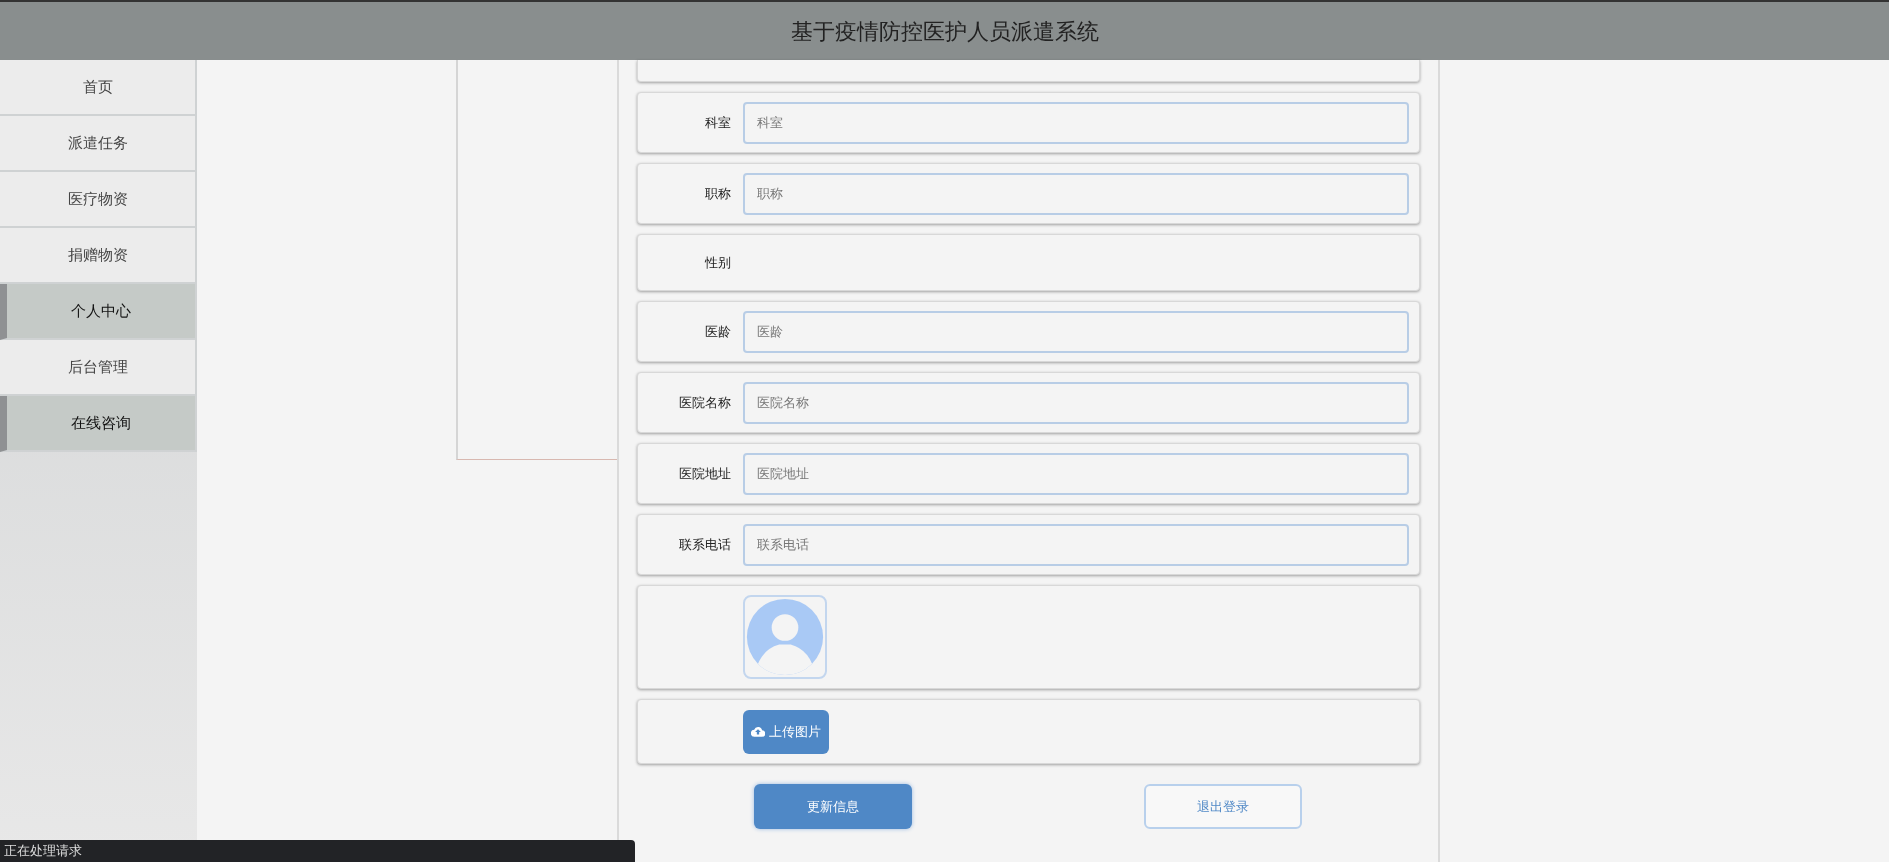  Describe the element at coordinates (705, 544) in the screenshot. I see `field-label: 联系电话` at that location.